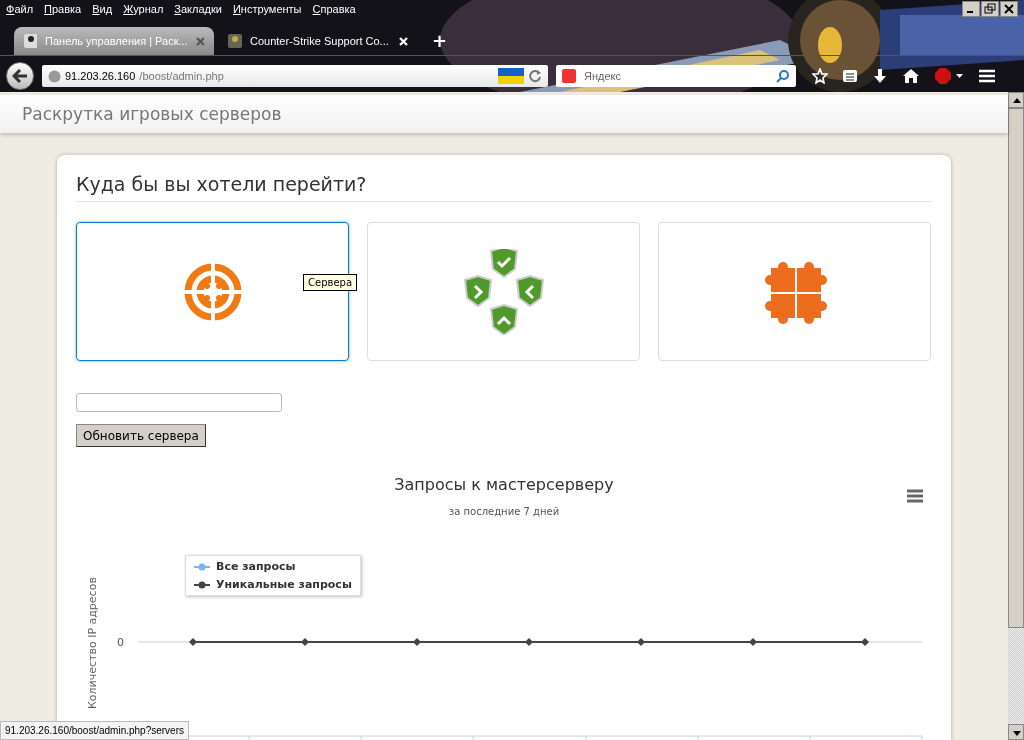 This screenshot has height=740, width=1024. Describe the element at coordinates (20, 10) in the screenshot. I see `menu-item: Файл` at that location.